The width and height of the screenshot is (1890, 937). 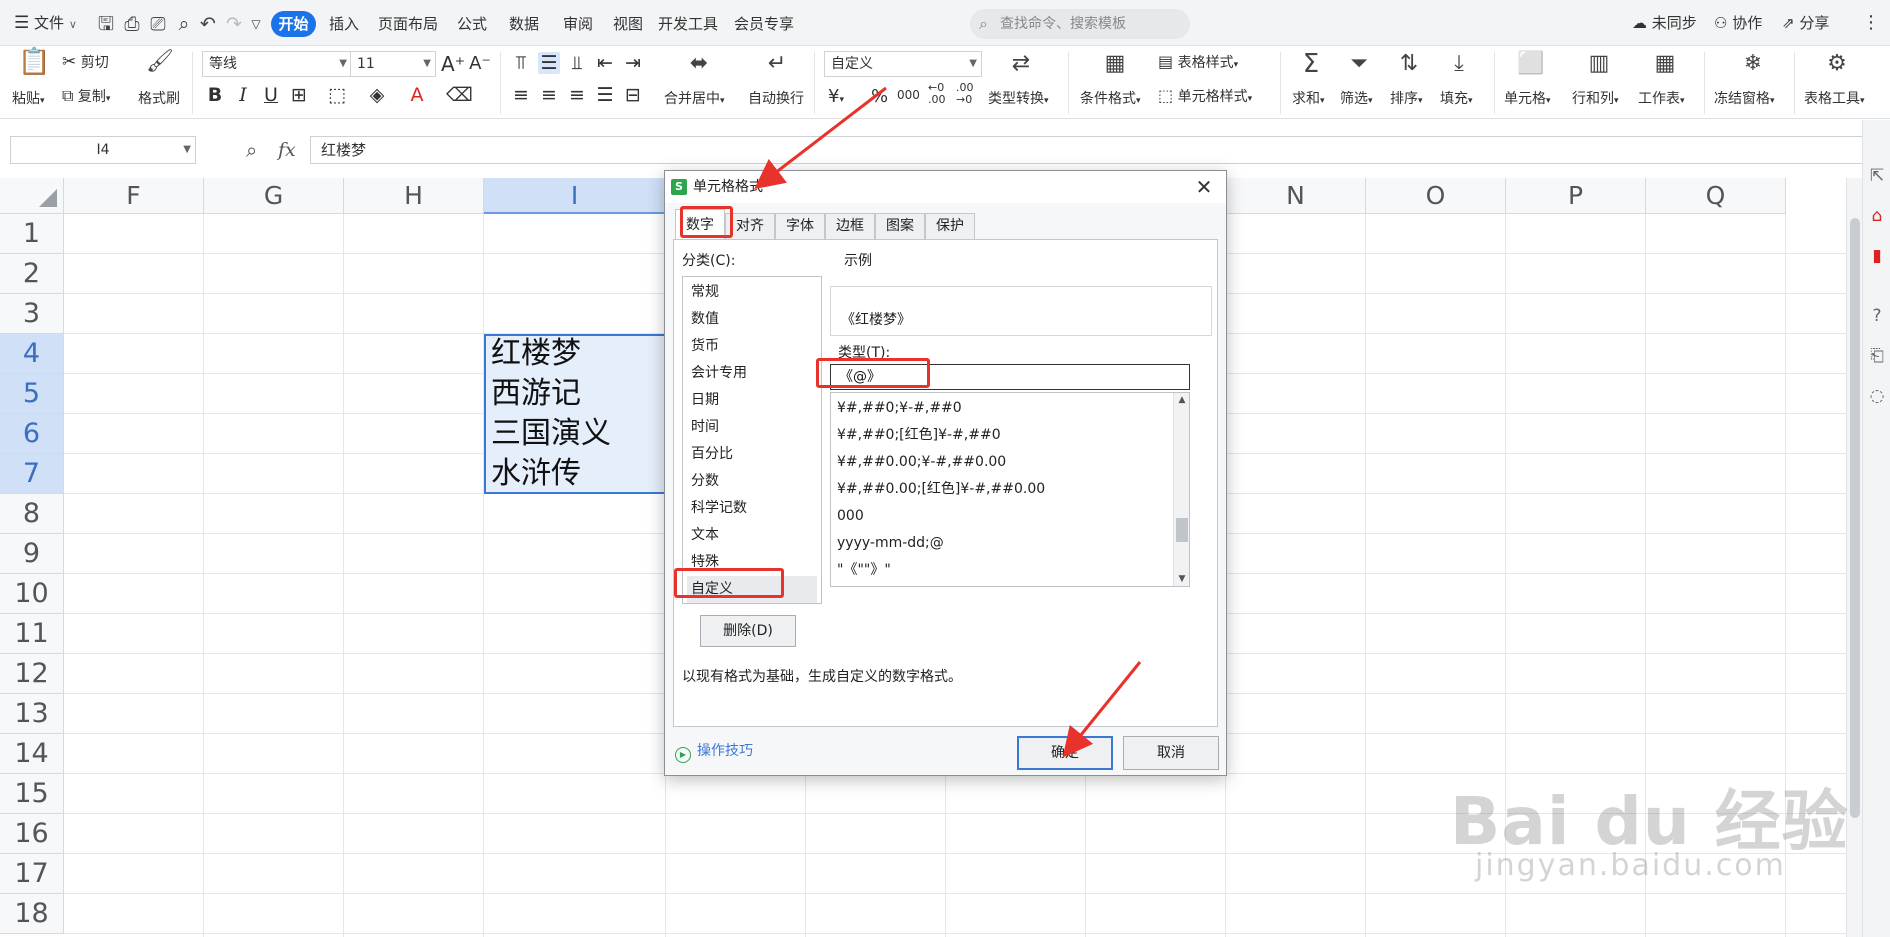 I want to click on annotation-arrow-to-ok, so click(x=1102, y=709).